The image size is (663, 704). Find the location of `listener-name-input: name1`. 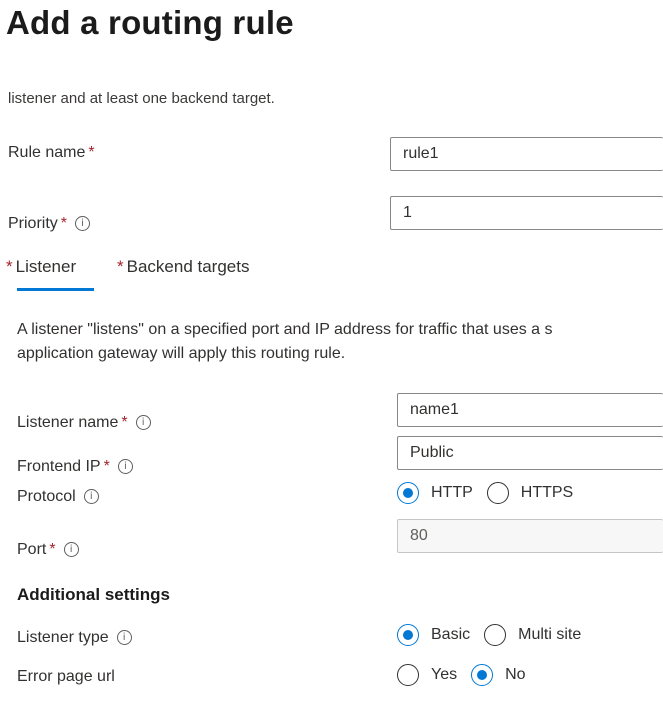

listener-name-input: name1 is located at coordinates (530, 410).